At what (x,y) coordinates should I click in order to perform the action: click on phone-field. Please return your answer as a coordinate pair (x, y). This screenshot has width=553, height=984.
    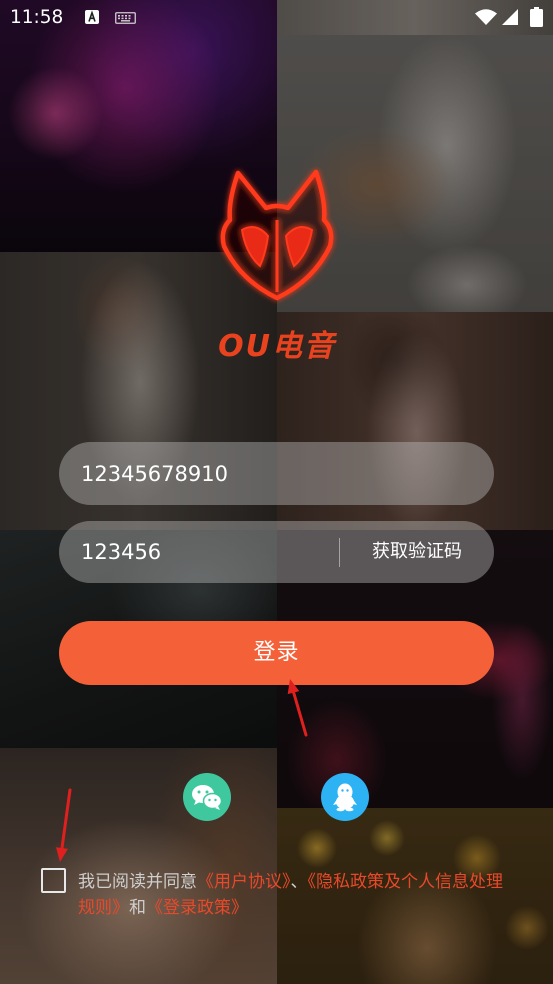
    Looking at the image, I should click on (276, 473).